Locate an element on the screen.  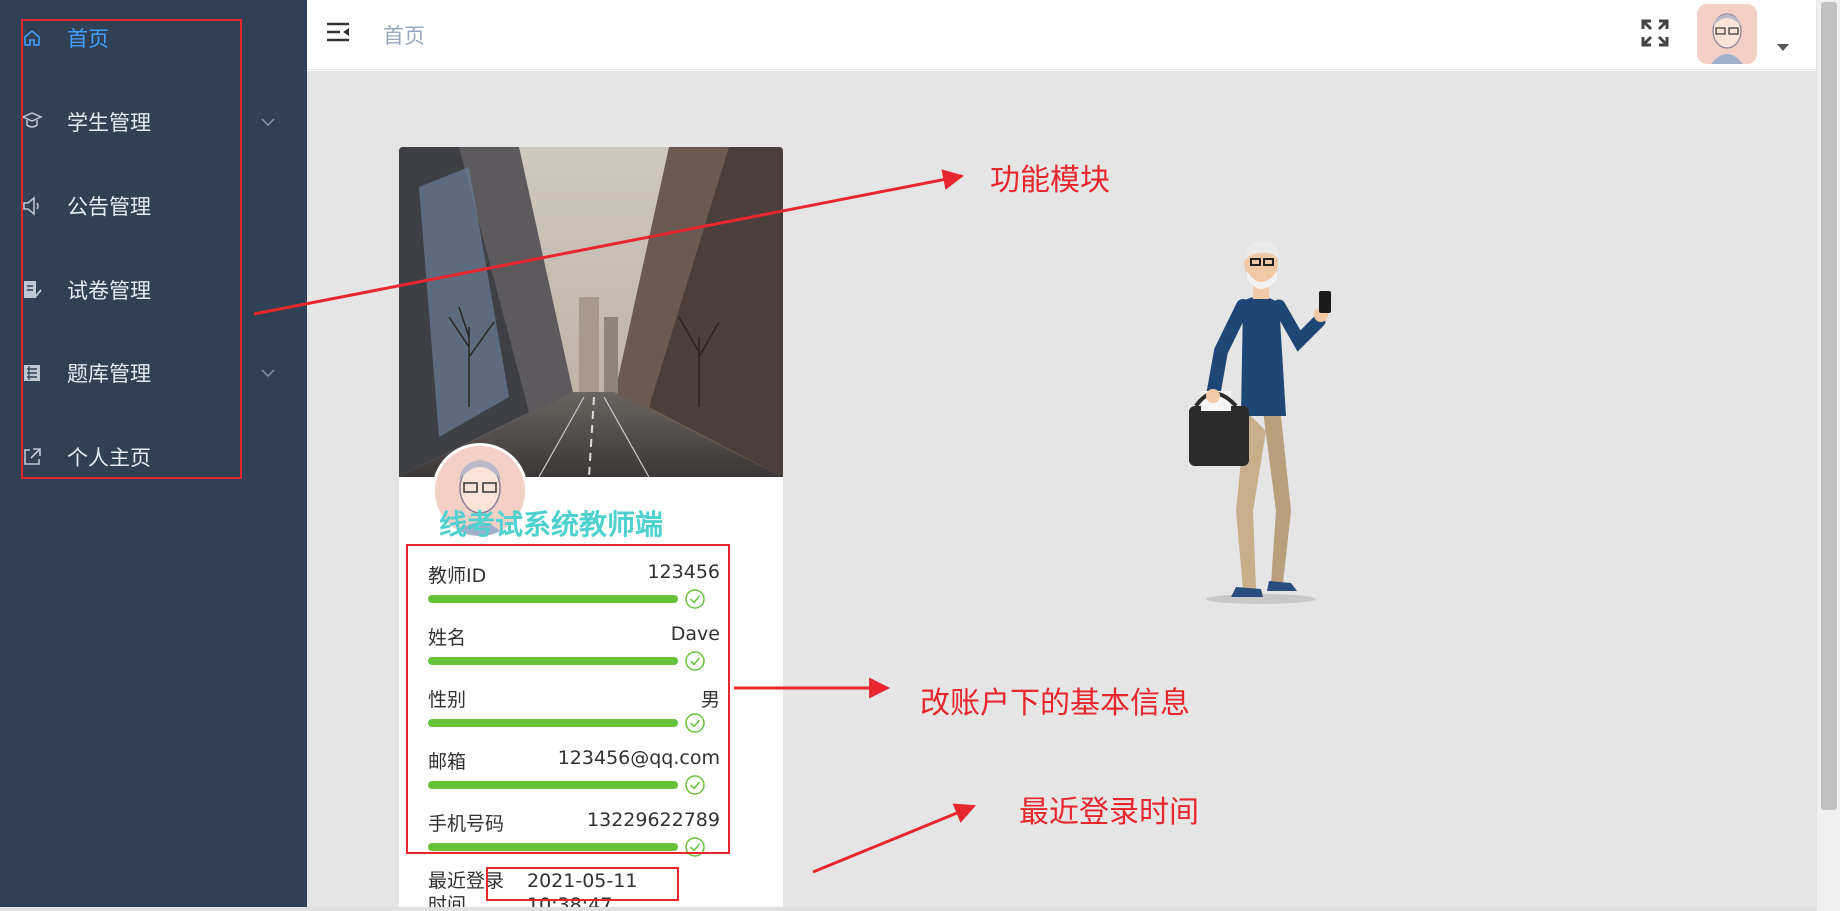
annotation-login-text: 最近登录时间 is located at coordinates (1109, 812).